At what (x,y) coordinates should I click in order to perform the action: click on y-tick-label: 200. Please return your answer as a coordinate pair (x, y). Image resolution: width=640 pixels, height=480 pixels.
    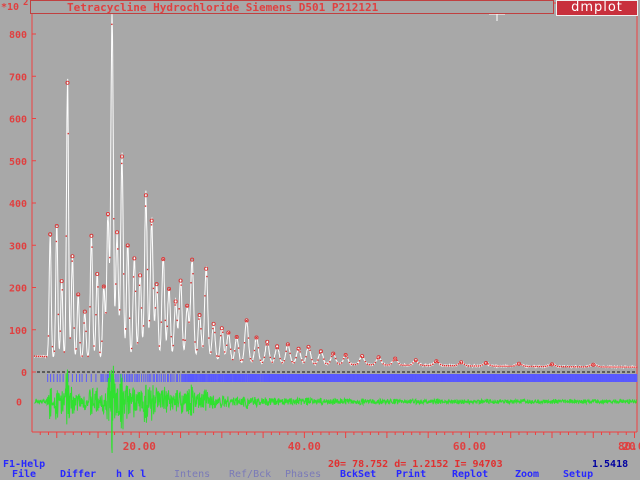
    Looking at the image, I should click on (18, 289).